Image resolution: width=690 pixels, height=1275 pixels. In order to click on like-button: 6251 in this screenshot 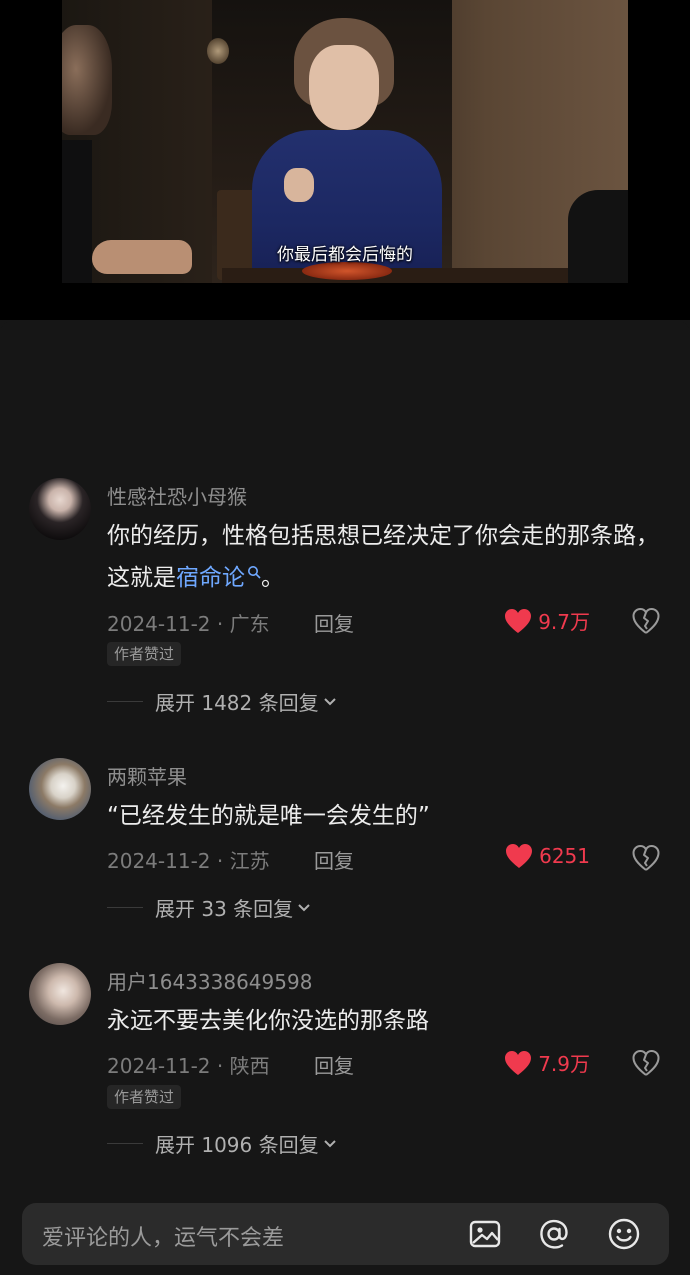, I will do `click(547, 856)`.